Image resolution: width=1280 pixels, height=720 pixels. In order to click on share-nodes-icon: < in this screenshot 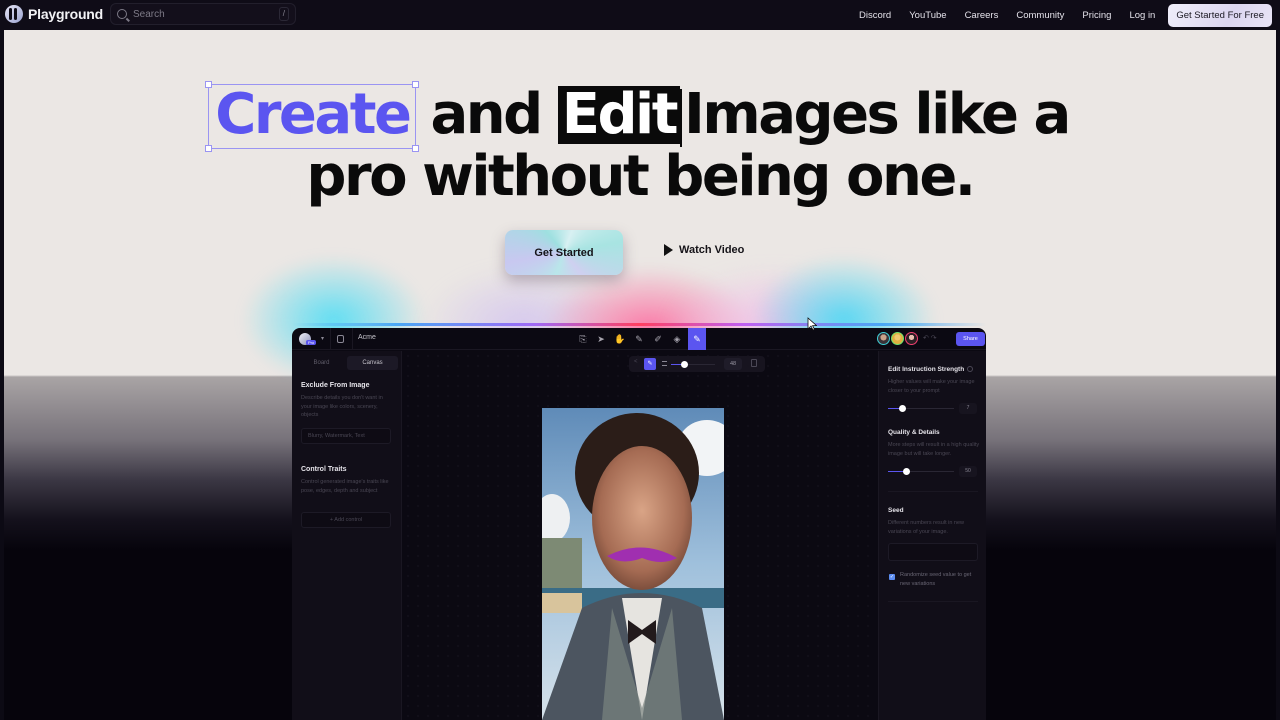, I will do `click(636, 362)`.